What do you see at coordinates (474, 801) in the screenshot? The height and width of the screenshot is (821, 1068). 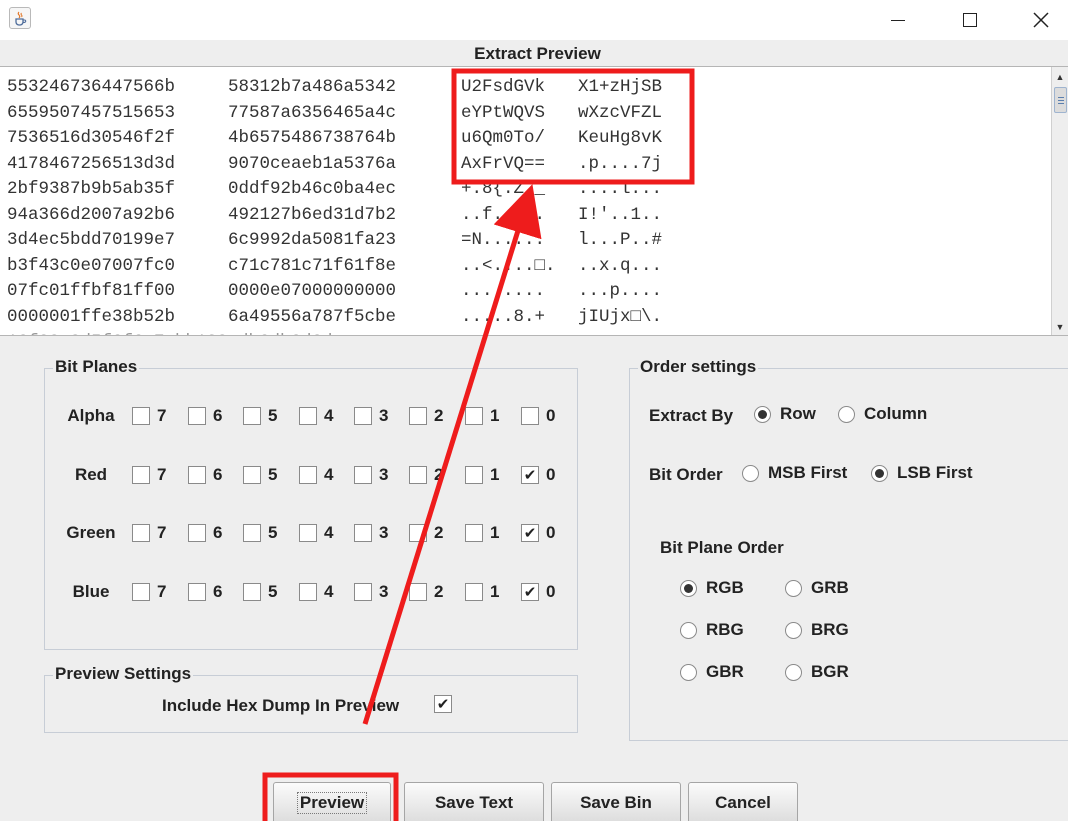 I see `save-text-button: Save Text` at bounding box center [474, 801].